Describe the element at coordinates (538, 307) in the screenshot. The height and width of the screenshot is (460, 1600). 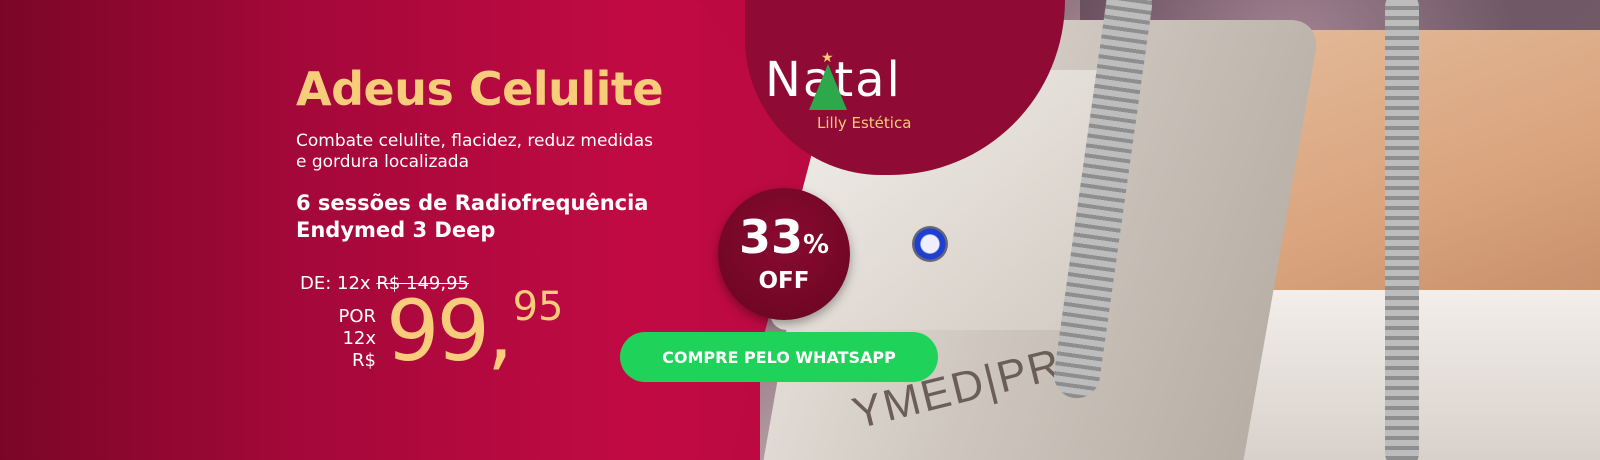
I see `sale-price-cents: 95` at that location.